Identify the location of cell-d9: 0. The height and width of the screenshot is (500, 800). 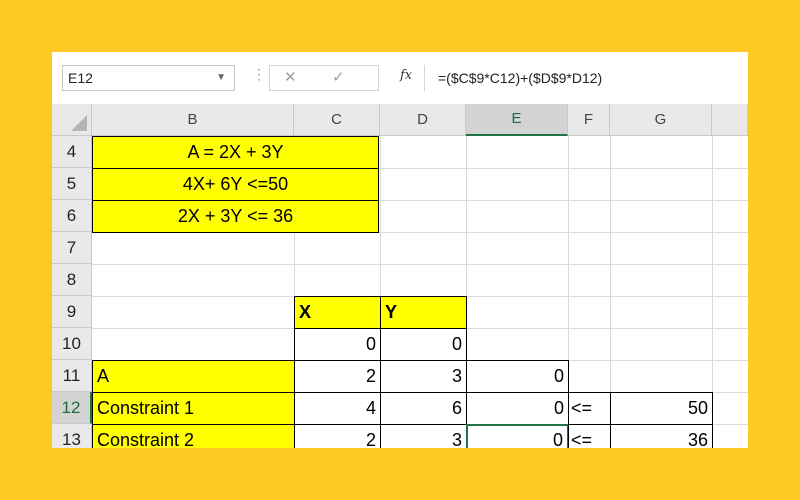
(423, 344).